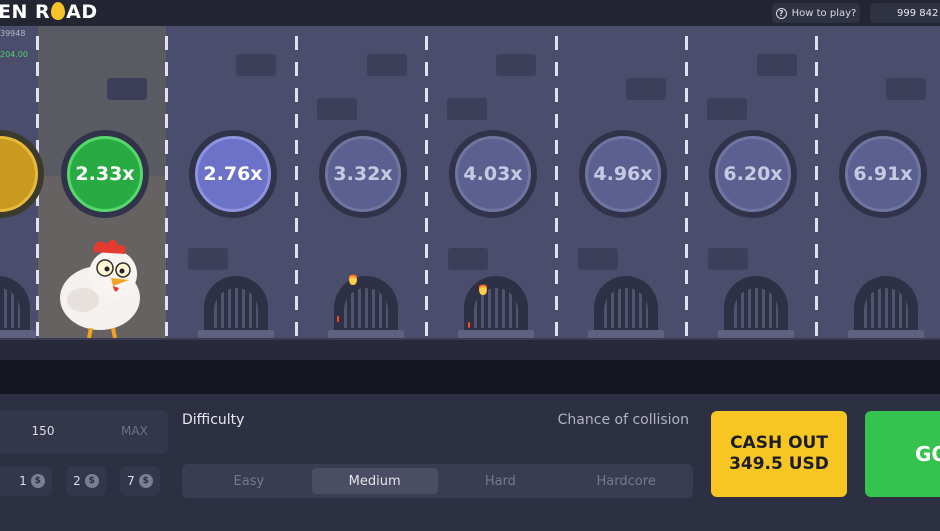 This screenshot has height=531, width=940. Describe the element at coordinates (623, 420) in the screenshot. I see `chance-of-collision-label: Chance of collision` at that location.